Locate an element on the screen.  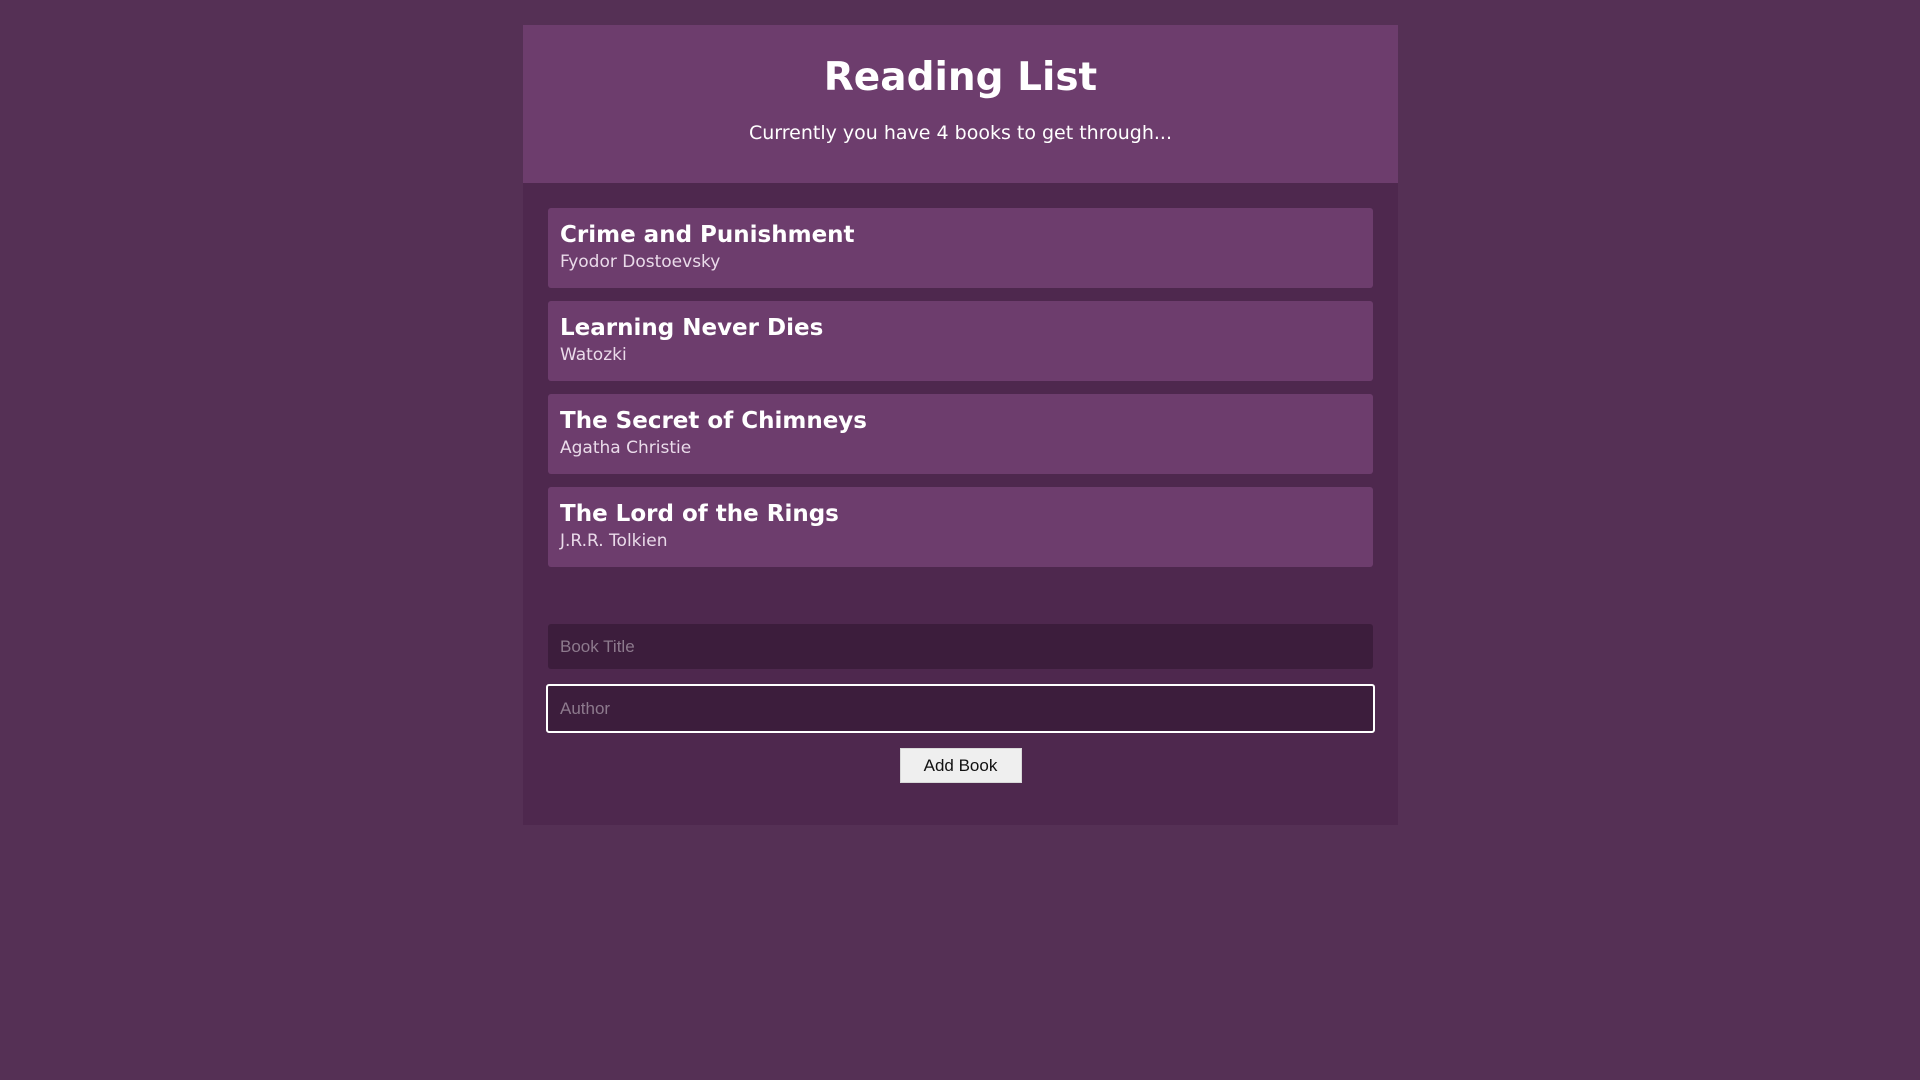
book-author: Fyodor Dostoevsky is located at coordinates (640, 261).